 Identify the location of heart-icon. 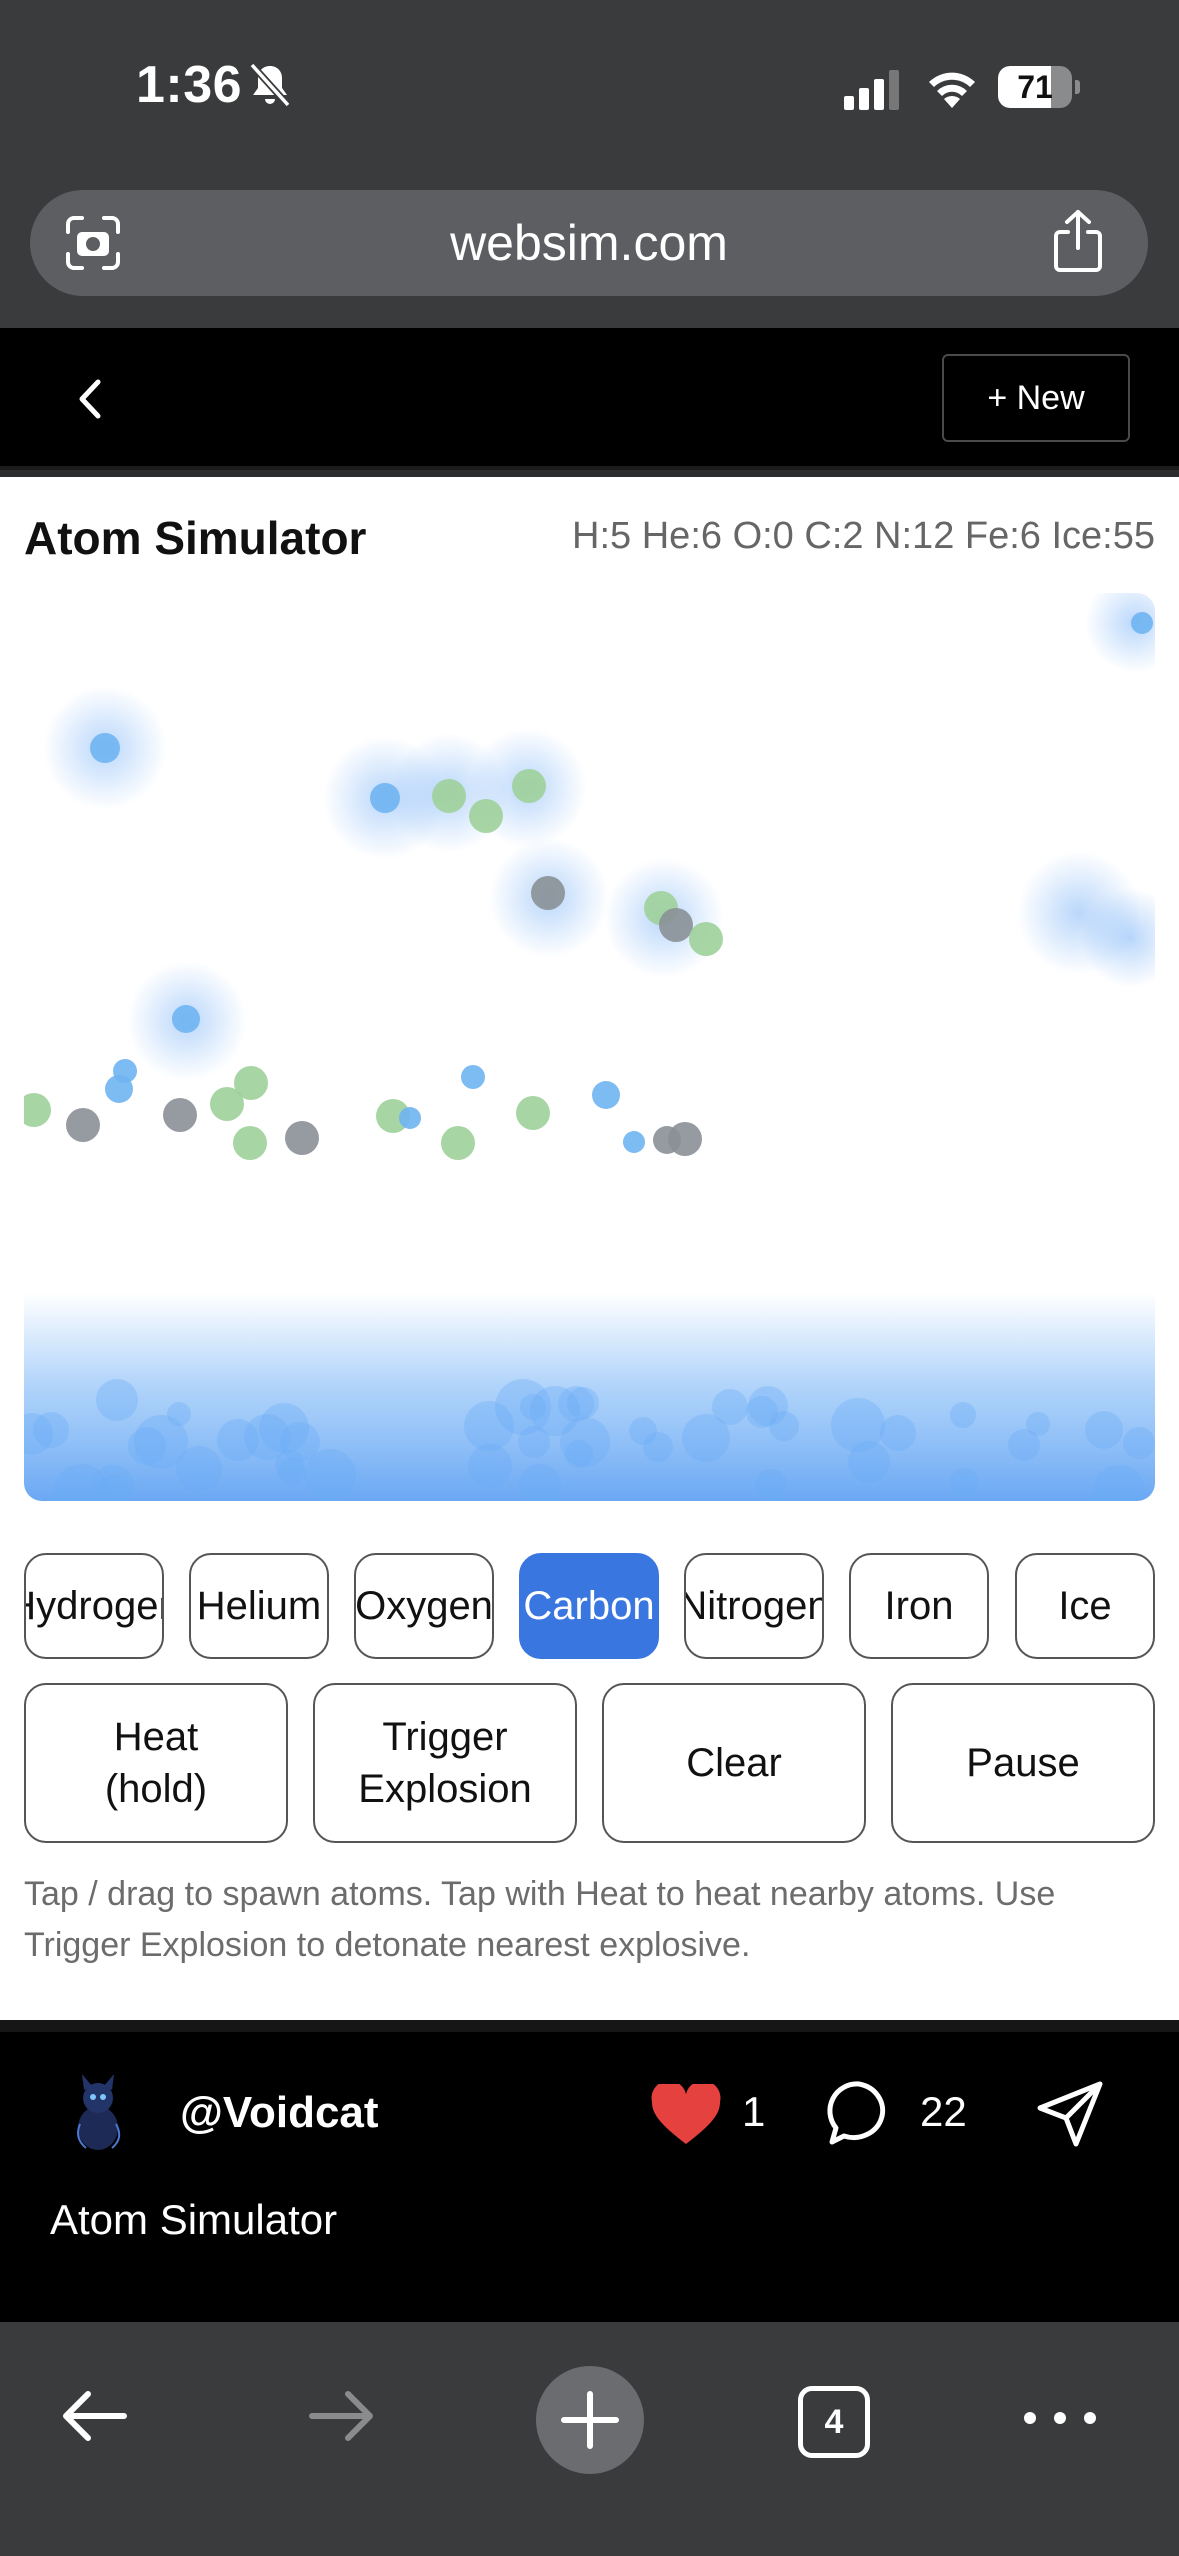
(686, 2115).